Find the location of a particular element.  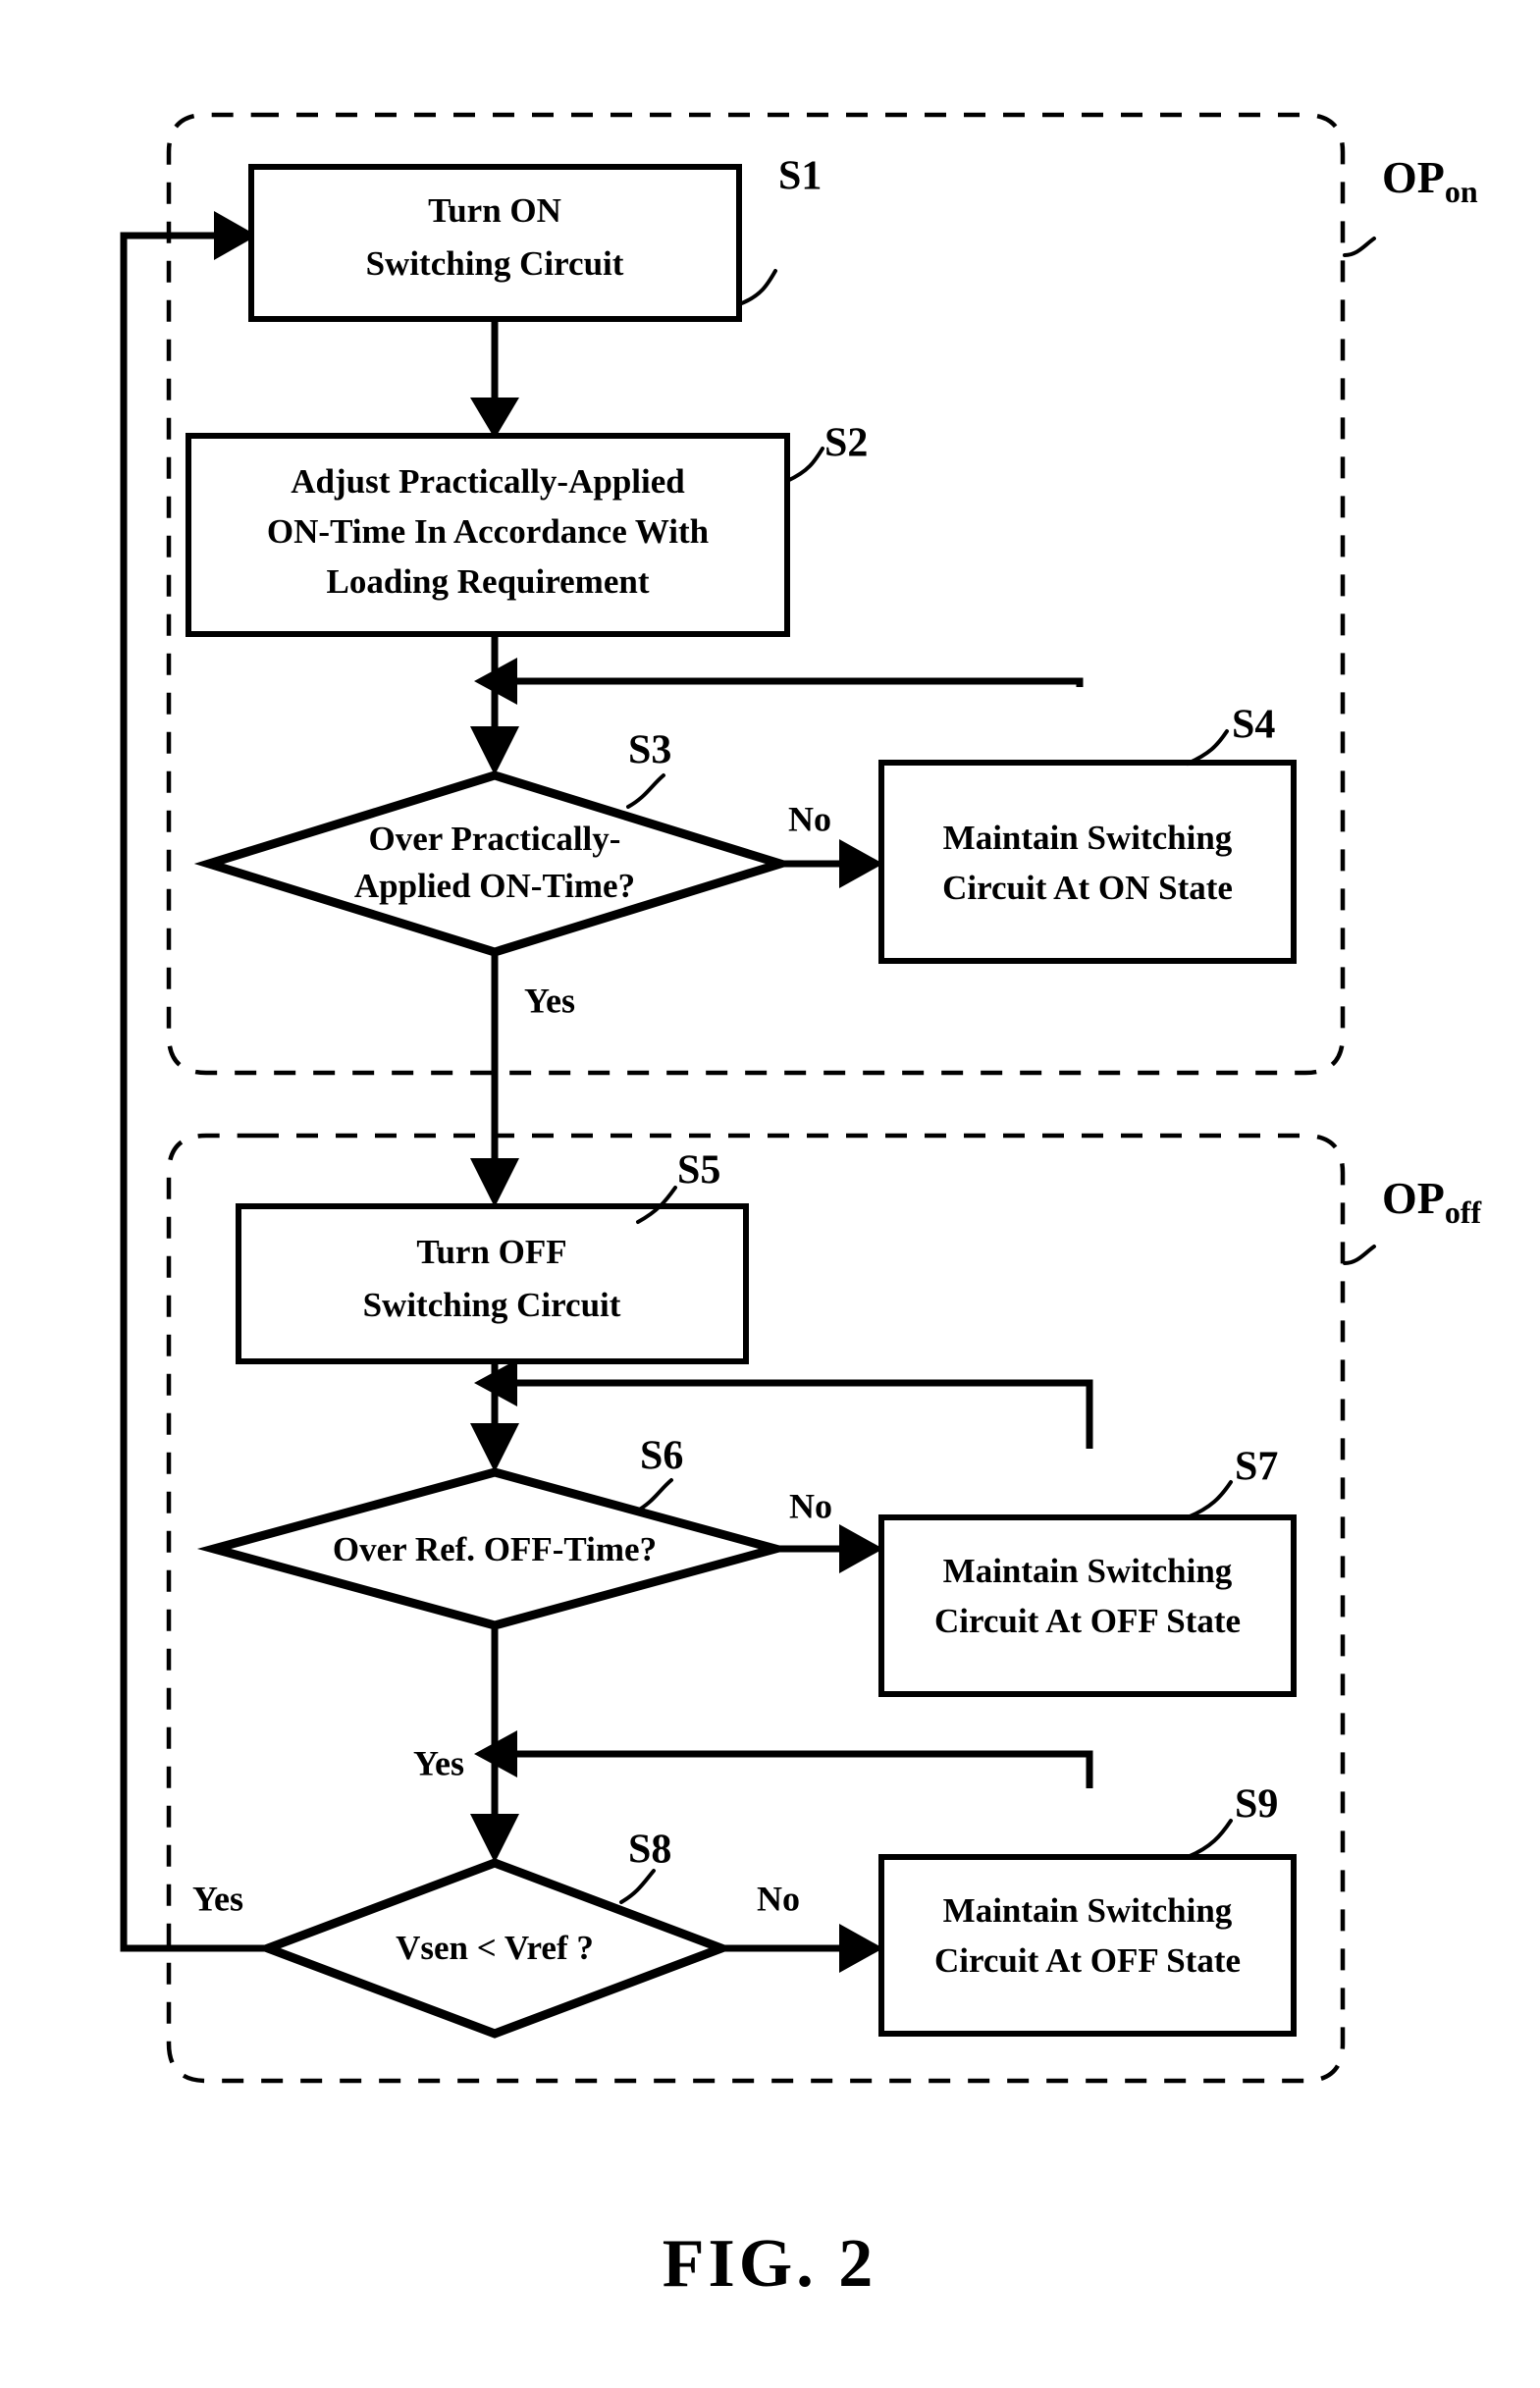

s2-line-1: Adjust Practically-Applied is located at coordinates (488, 482).